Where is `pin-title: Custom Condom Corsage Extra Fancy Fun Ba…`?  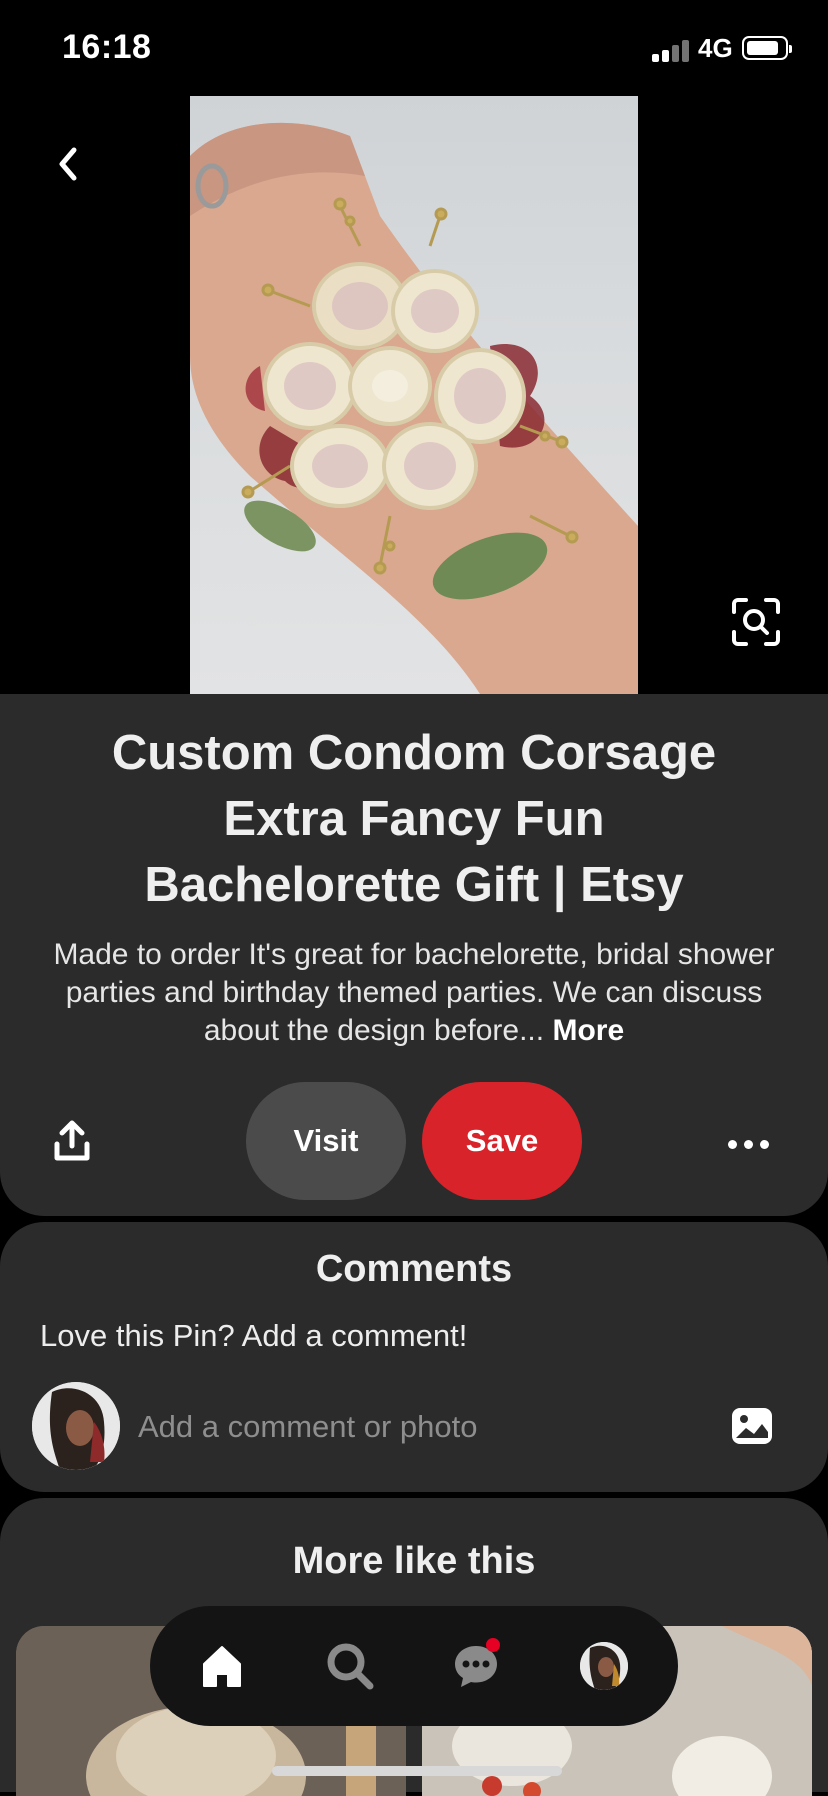 pin-title: Custom Condom Corsage Extra Fancy Fun Ba… is located at coordinates (414, 819).